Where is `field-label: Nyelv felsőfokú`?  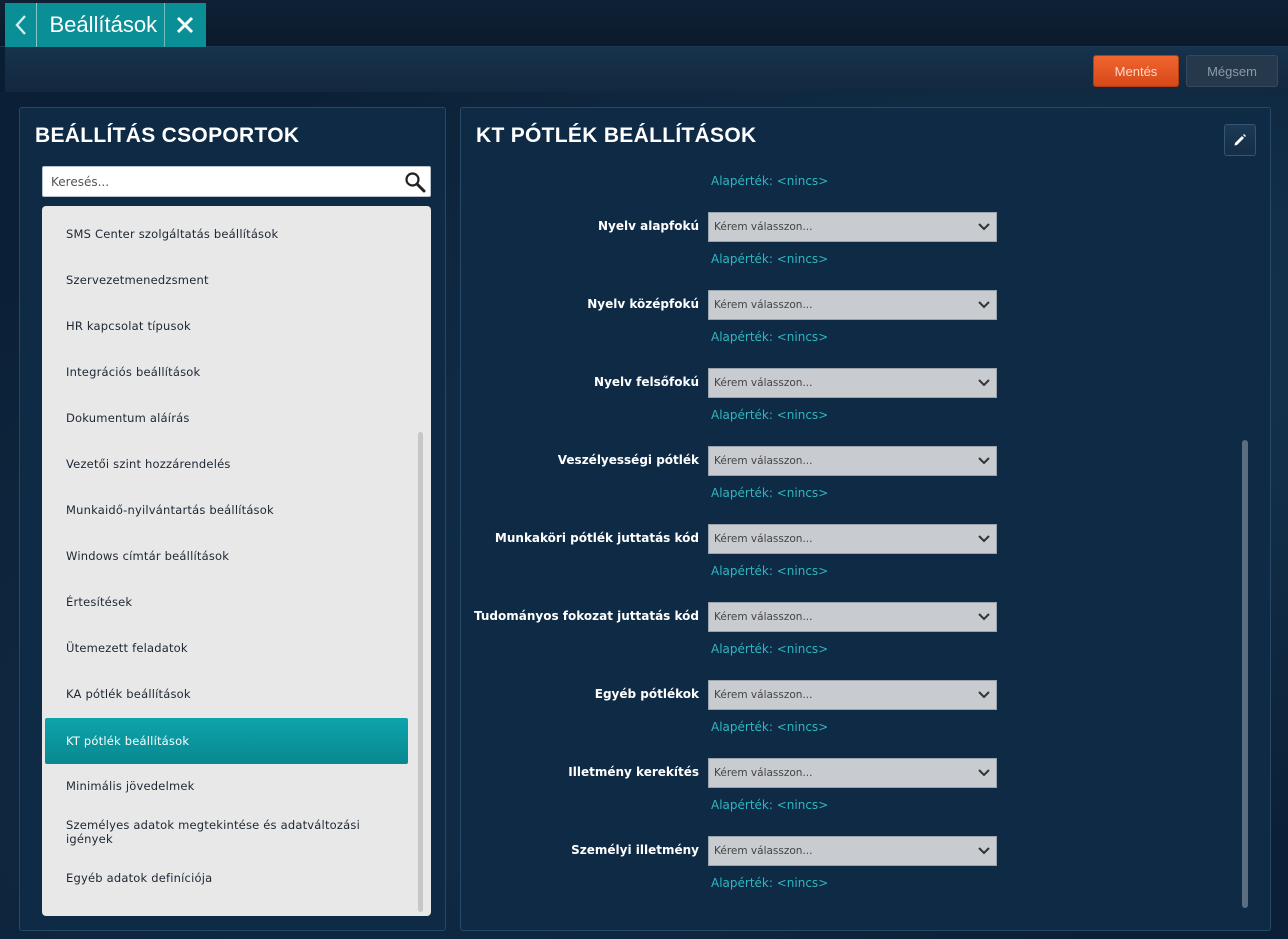
field-label: Nyelv felsőfokú is located at coordinates (646, 382).